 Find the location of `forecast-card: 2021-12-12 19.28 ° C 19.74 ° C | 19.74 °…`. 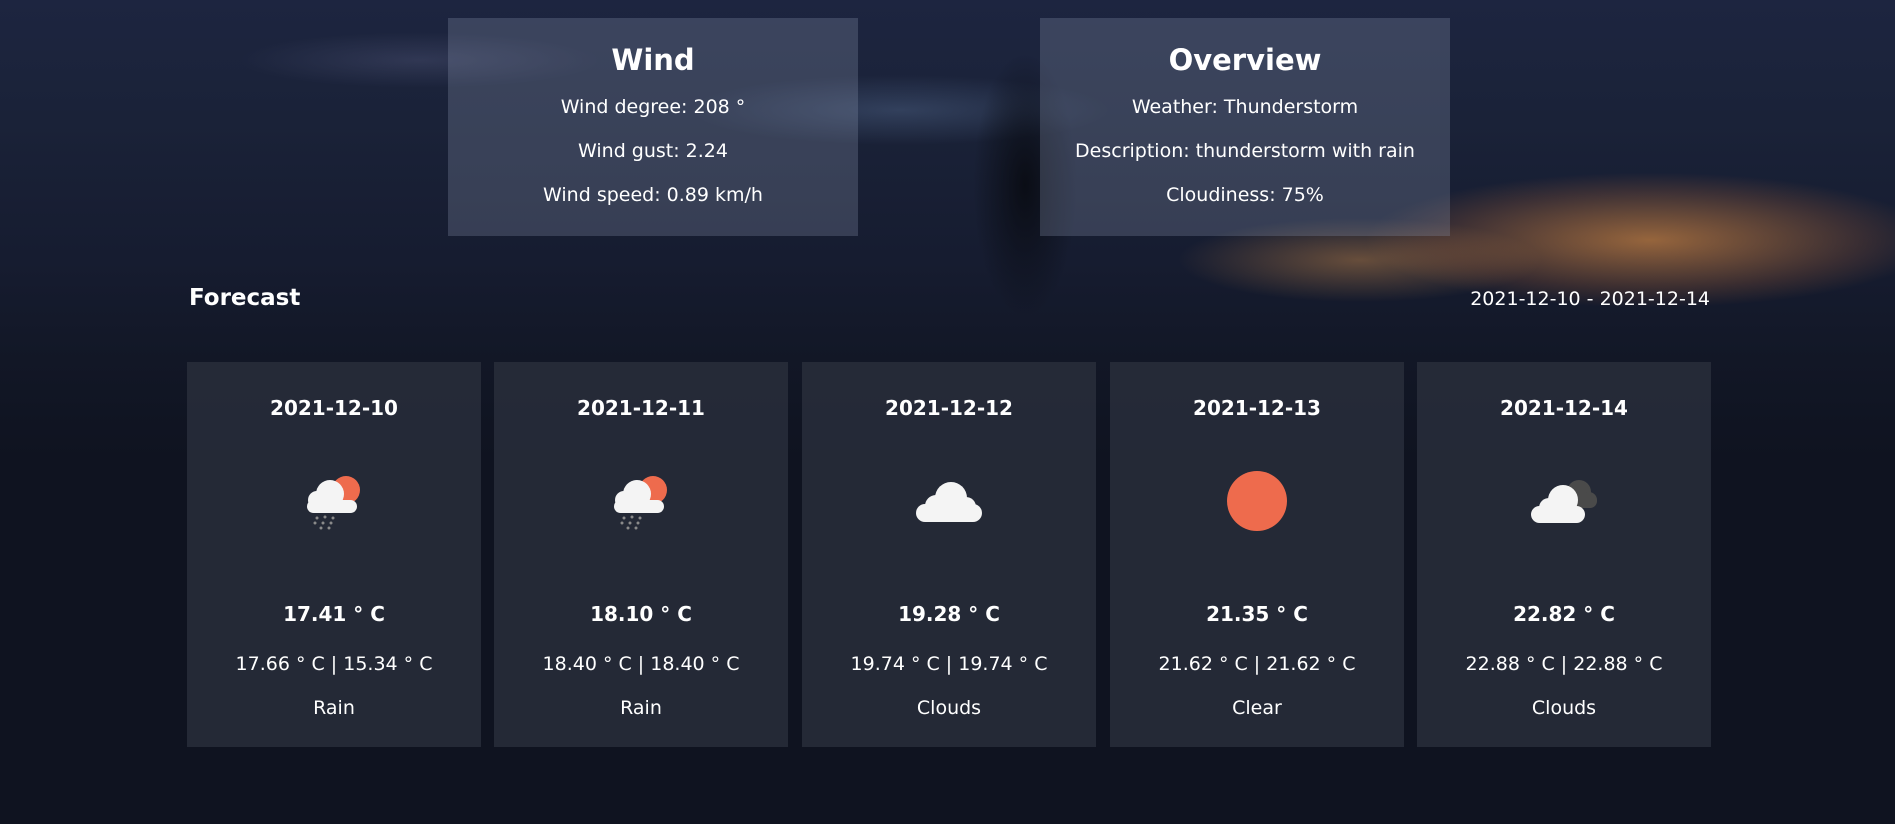

forecast-card: 2021-12-12 19.28 ° C 19.74 ° C | 19.74 °… is located at coordinates (949, 554).